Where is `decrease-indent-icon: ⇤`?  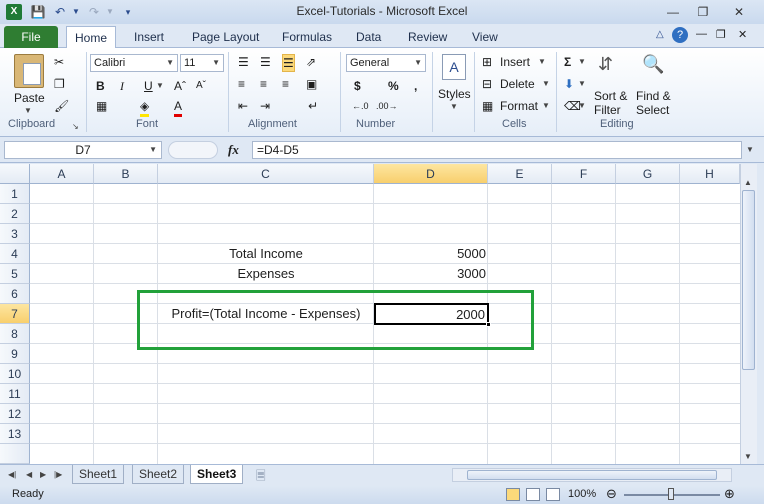
decrease-indent-icon: ⇤ is located at coordinates (243, 106).